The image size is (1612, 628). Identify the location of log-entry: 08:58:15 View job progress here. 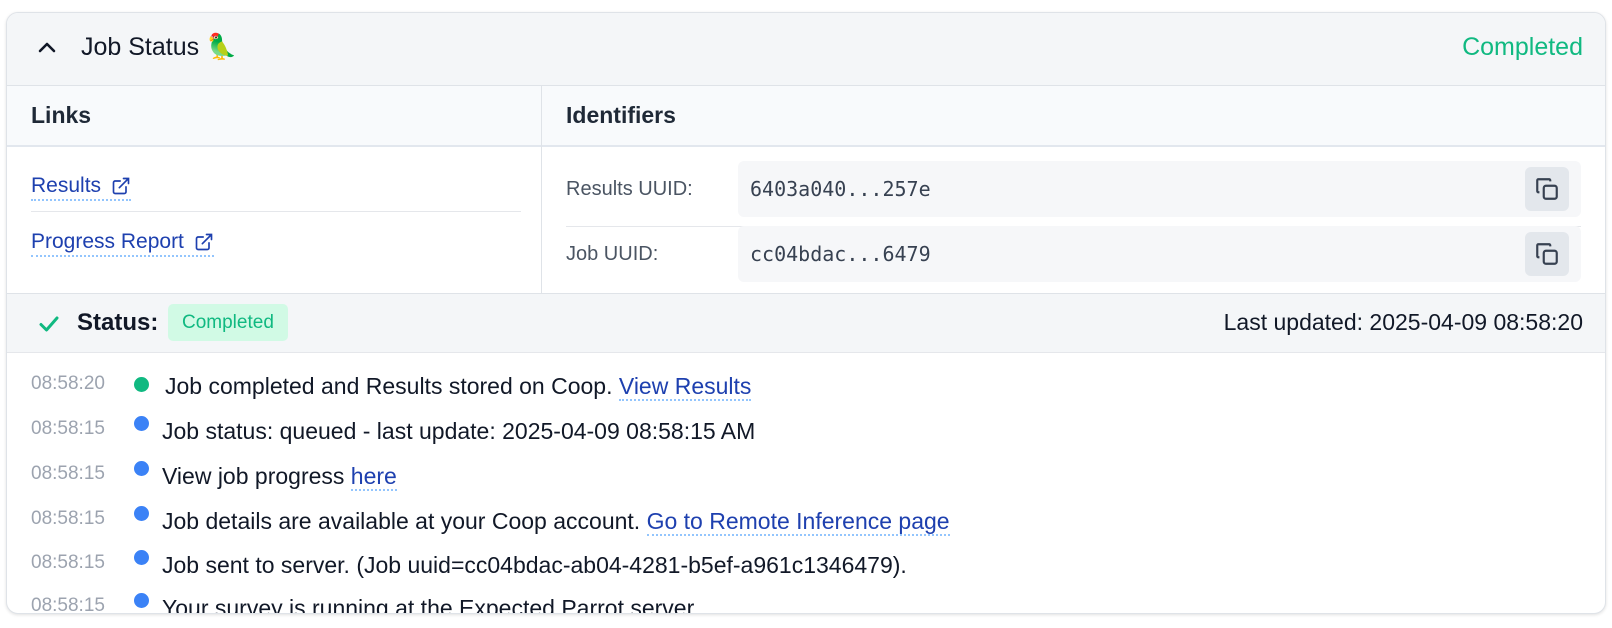
(806, 479).